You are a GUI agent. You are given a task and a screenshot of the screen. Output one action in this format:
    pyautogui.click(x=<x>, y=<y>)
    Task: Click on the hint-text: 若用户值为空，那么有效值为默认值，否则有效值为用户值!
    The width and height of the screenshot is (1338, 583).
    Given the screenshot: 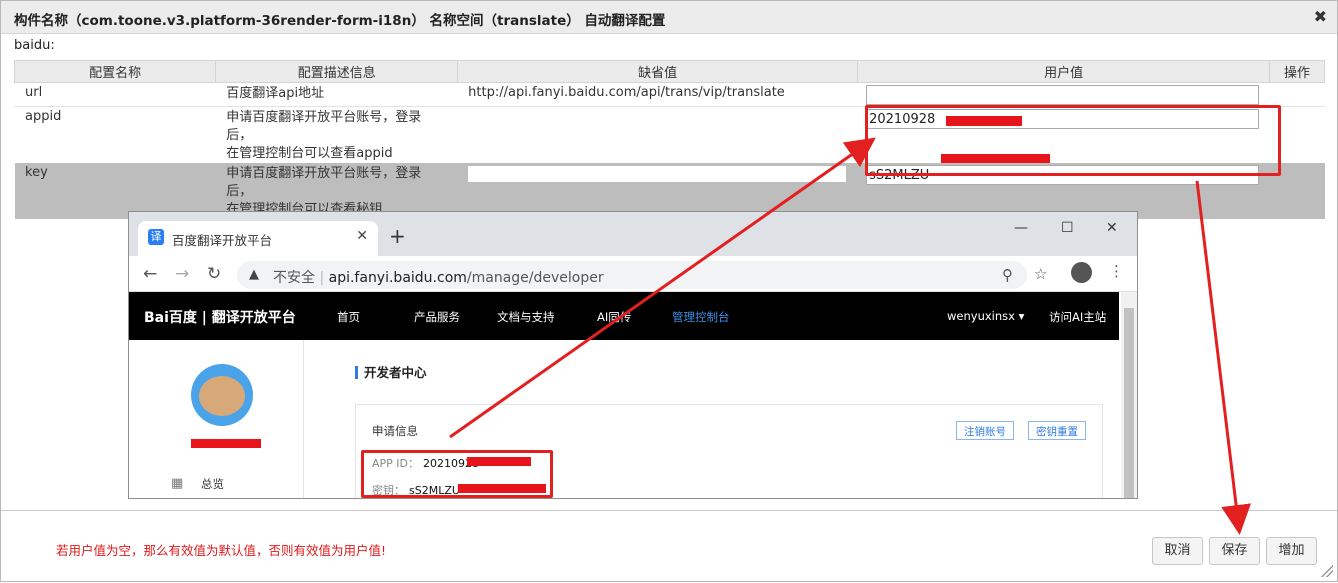 What is the action you would take?
    pyautogui.click(x=221, y=550)
    